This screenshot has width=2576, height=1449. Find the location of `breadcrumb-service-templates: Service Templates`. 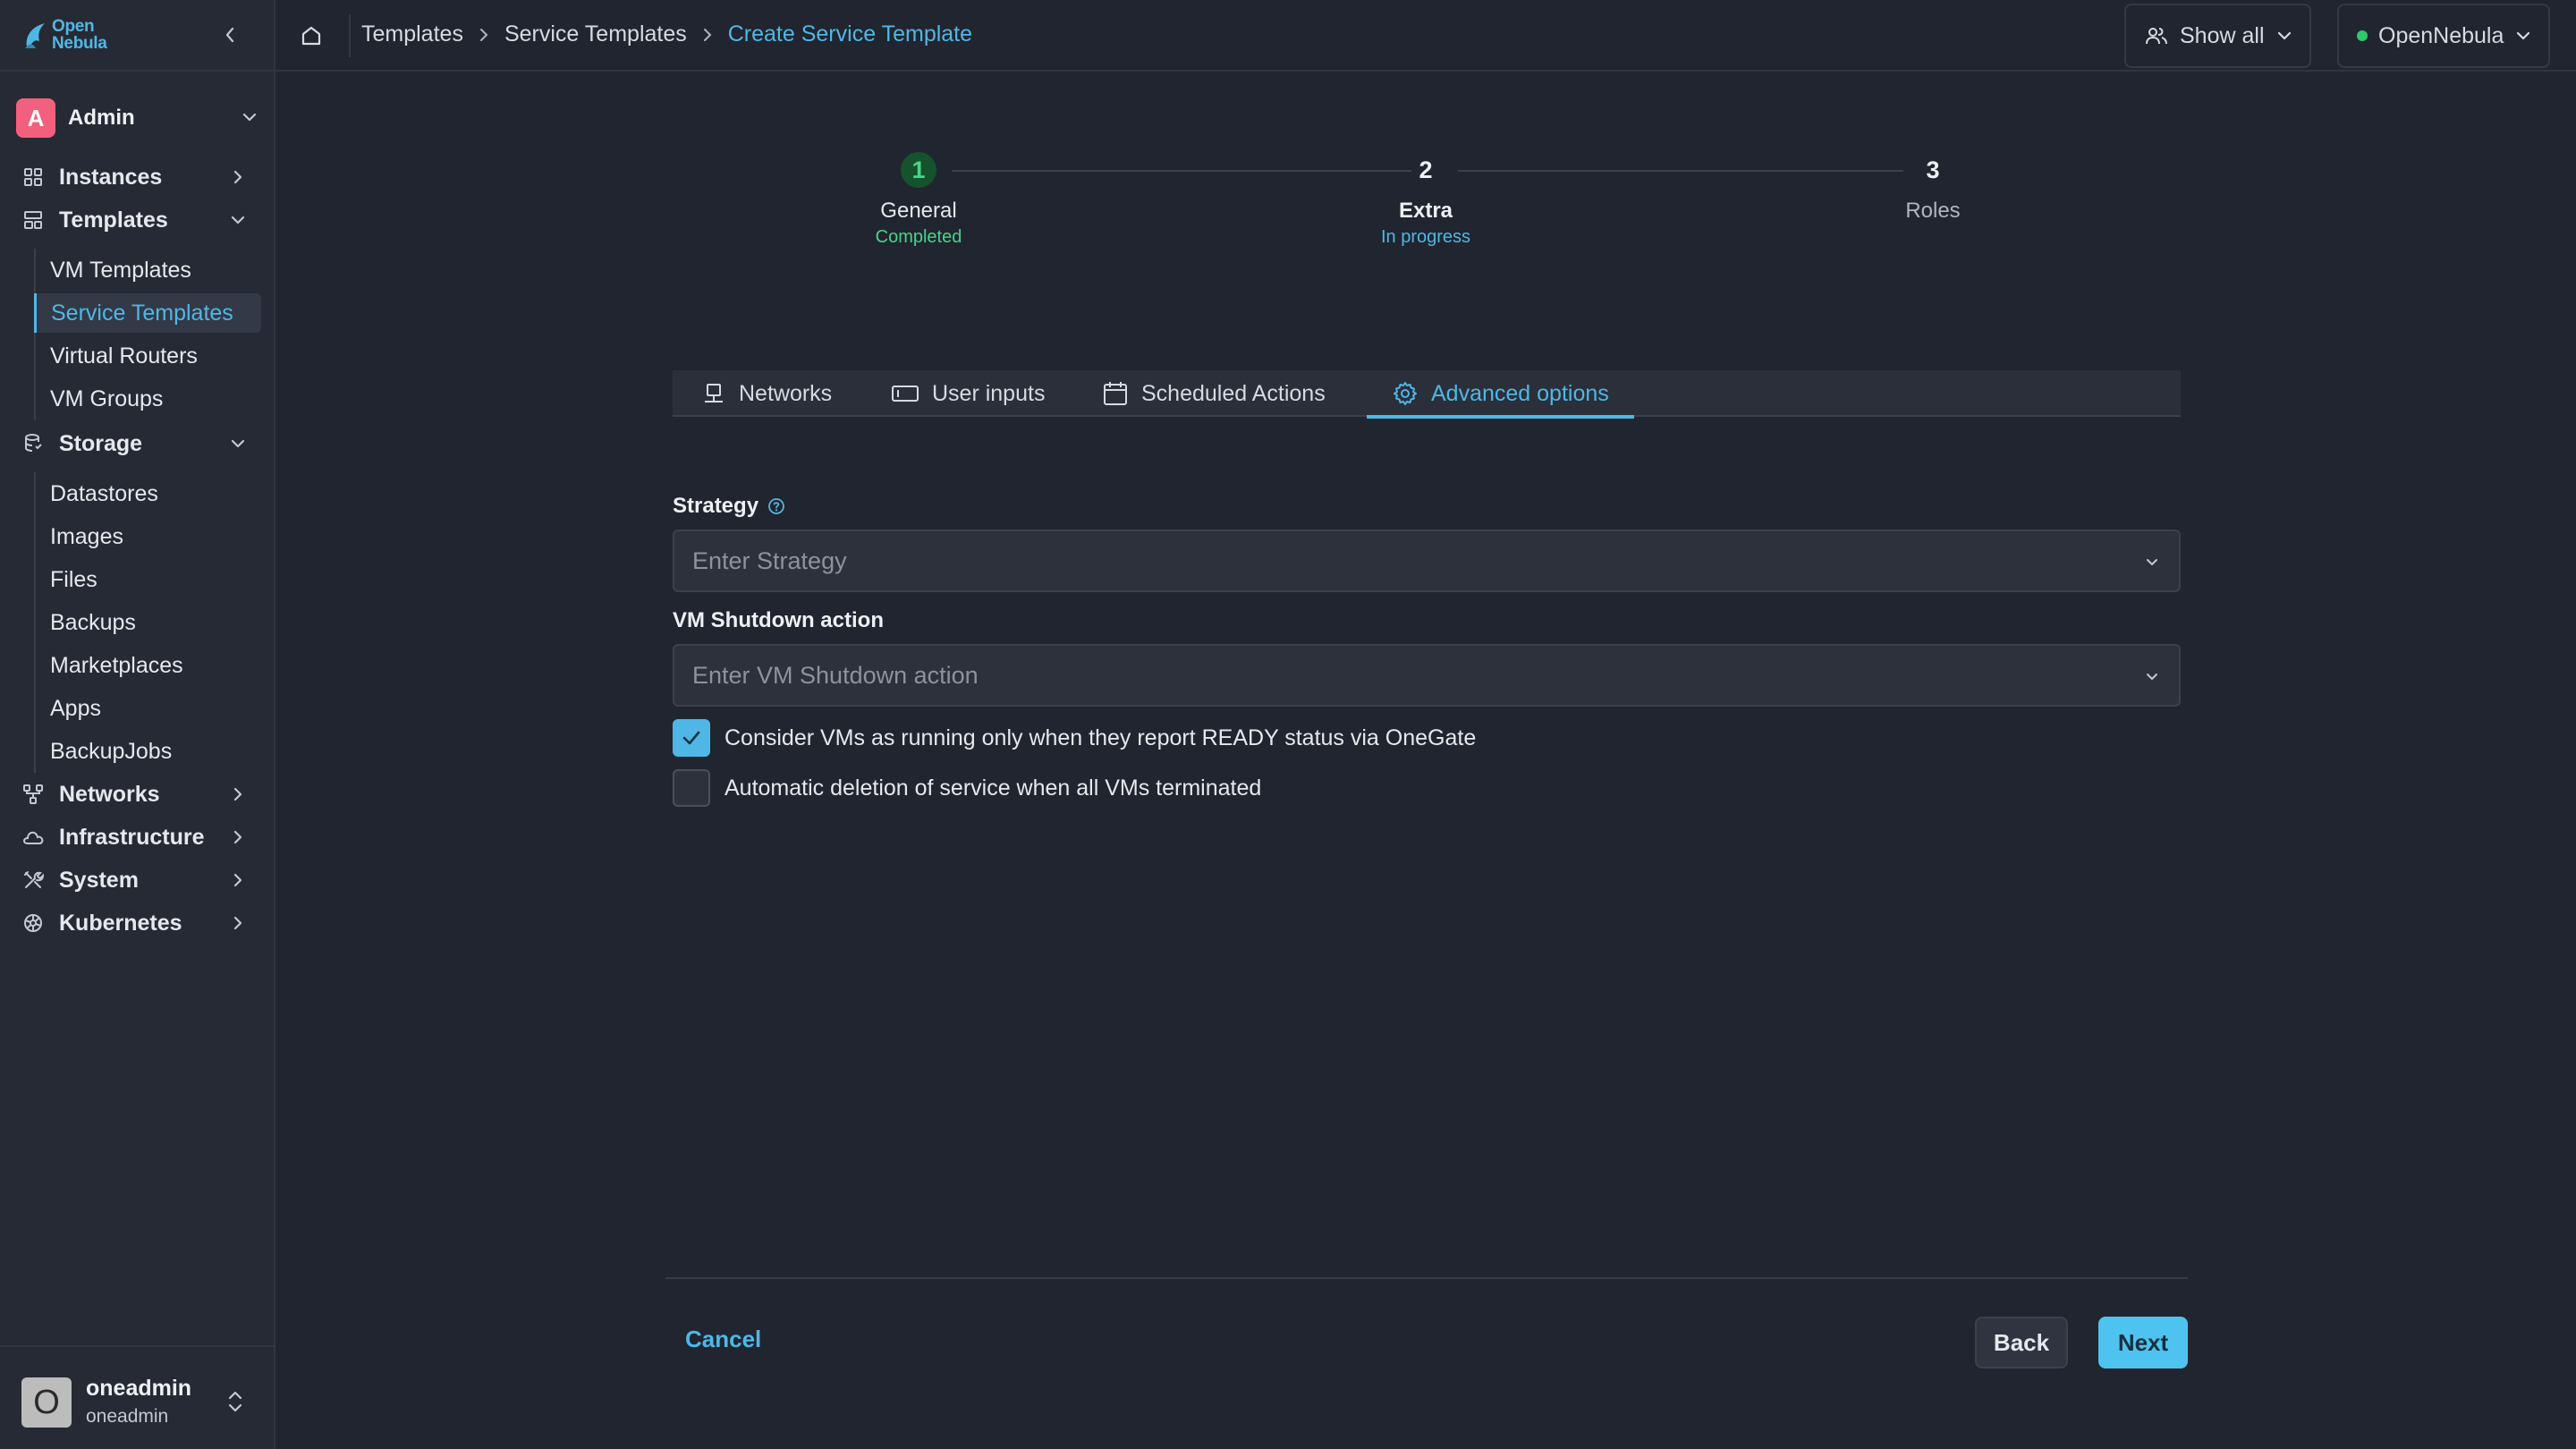

breadcrumb-service-templates: Service Templates is located at coordinates (595, 34).